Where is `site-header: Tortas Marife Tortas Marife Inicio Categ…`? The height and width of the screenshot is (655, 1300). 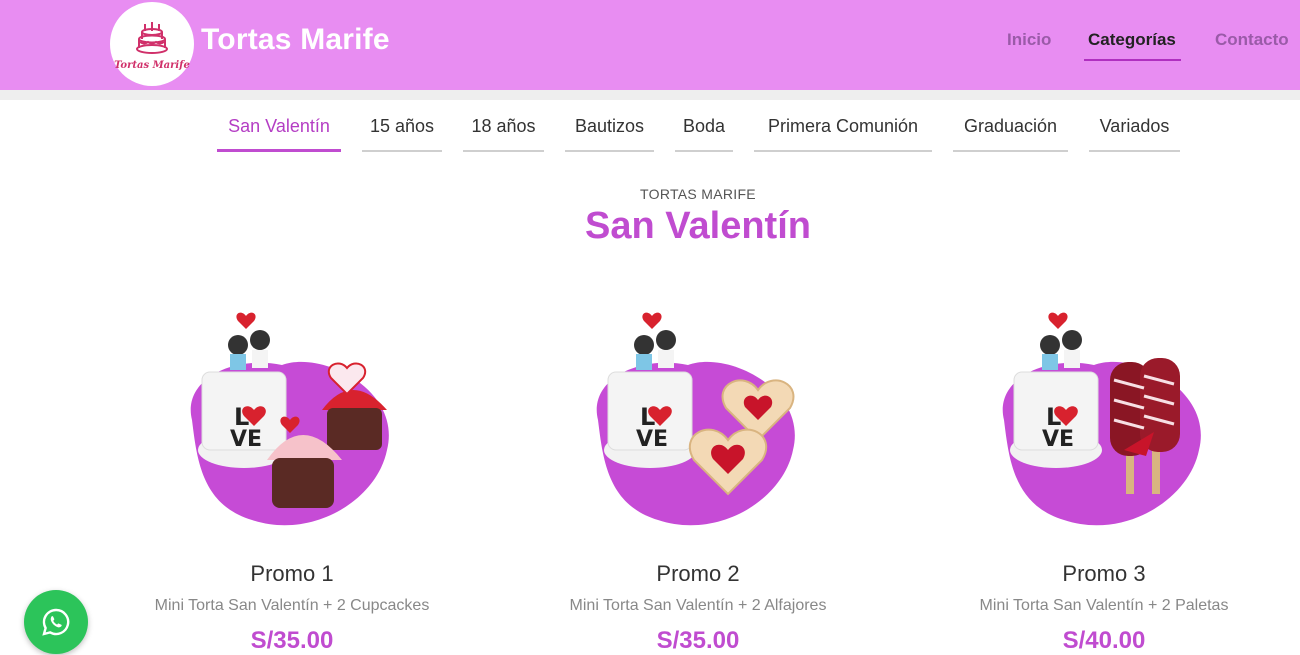 site-header: Tortas Marife Tortas Marife Inicio Categ… is located at coordinates (650, 45).